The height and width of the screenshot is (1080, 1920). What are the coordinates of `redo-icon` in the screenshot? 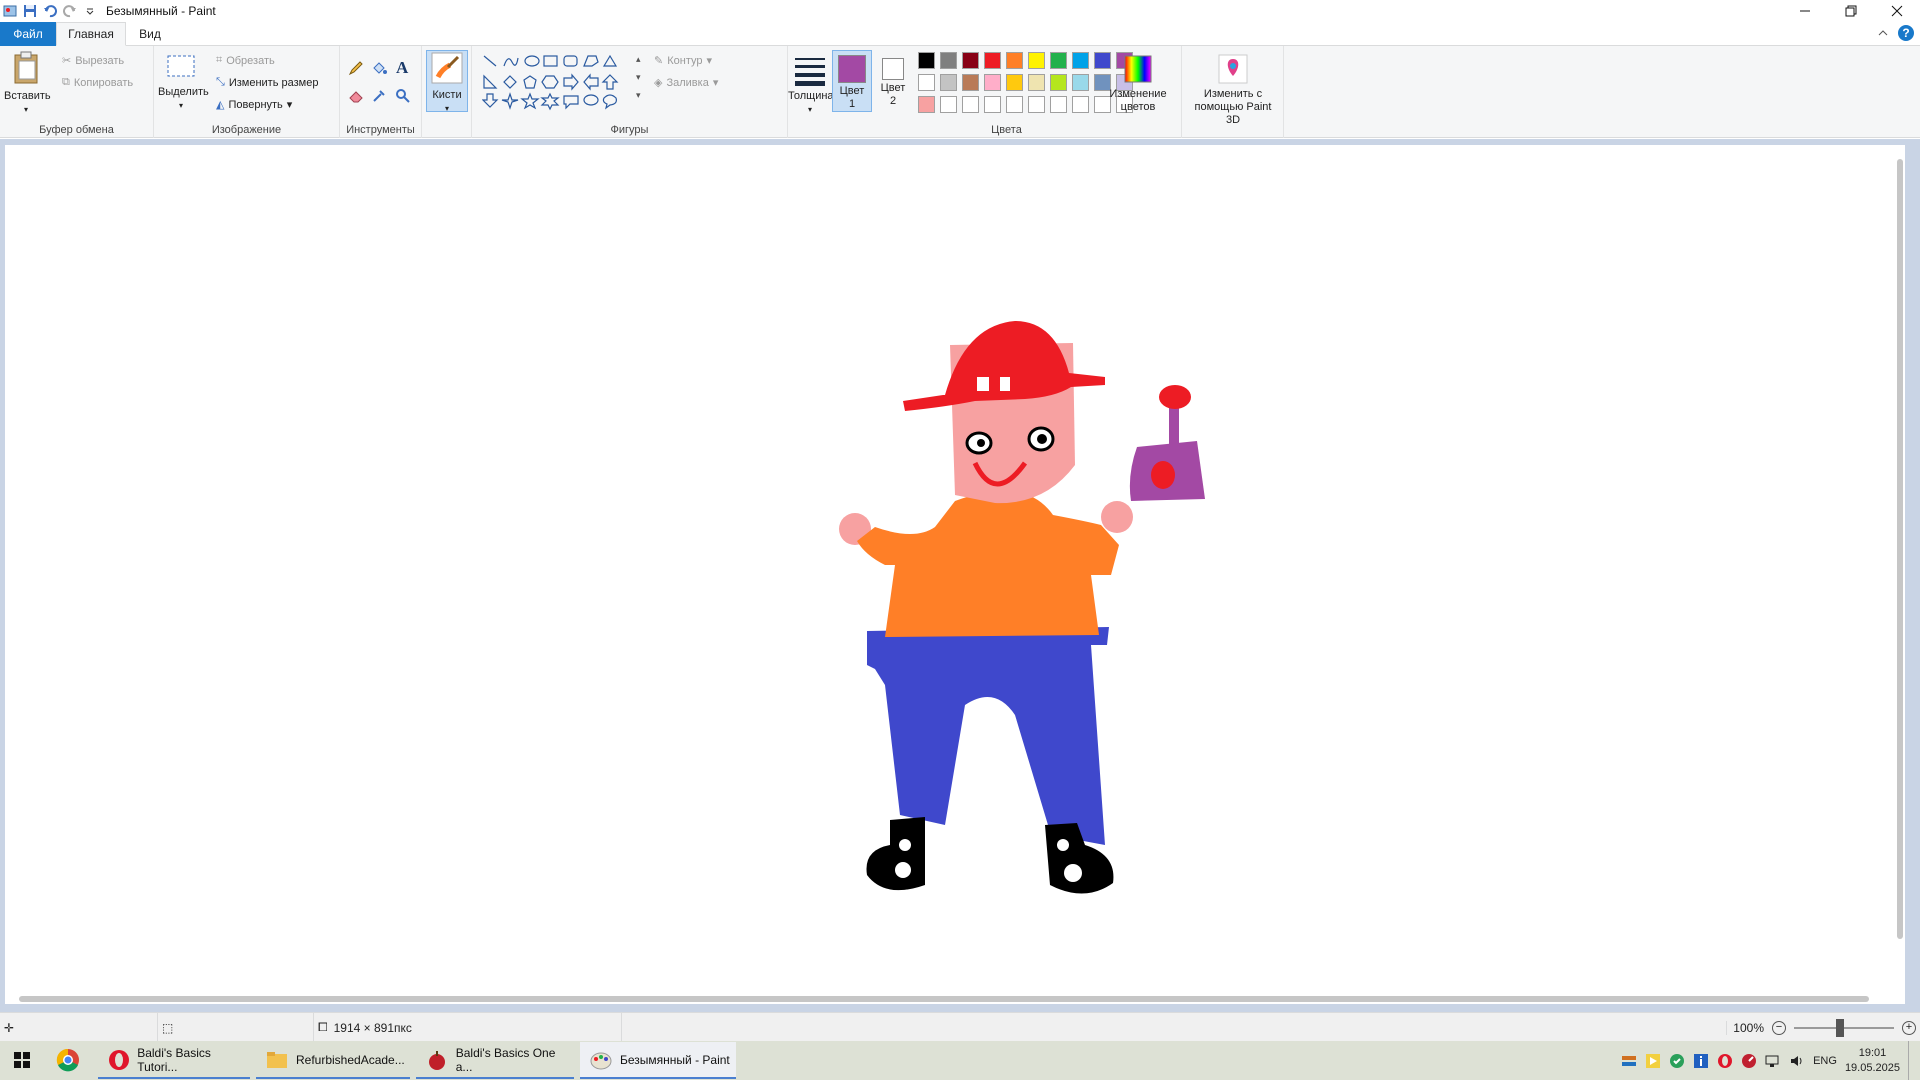 It's located at (70, 11).